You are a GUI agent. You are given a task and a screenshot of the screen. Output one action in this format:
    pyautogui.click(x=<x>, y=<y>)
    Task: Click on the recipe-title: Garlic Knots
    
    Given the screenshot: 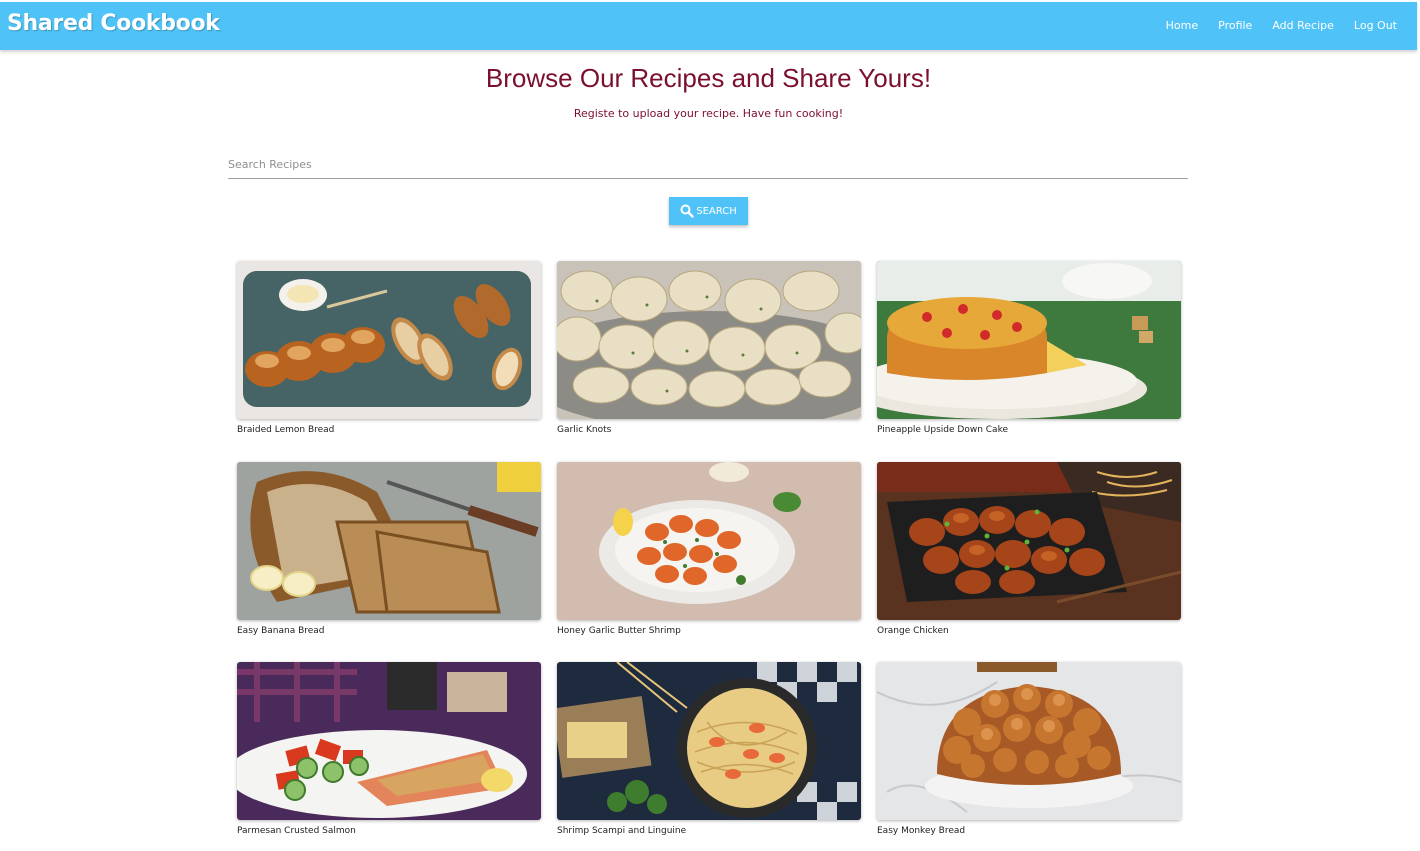 What is the action you would take?
    pyautogui.click(x=709, y=430)
    